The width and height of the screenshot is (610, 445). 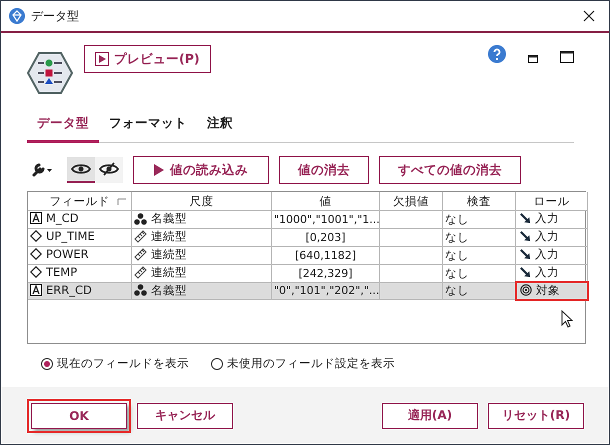 I want to click on table-row: POWER 連続型 [640,1182] なし 入力, so click(x=308, y=255).